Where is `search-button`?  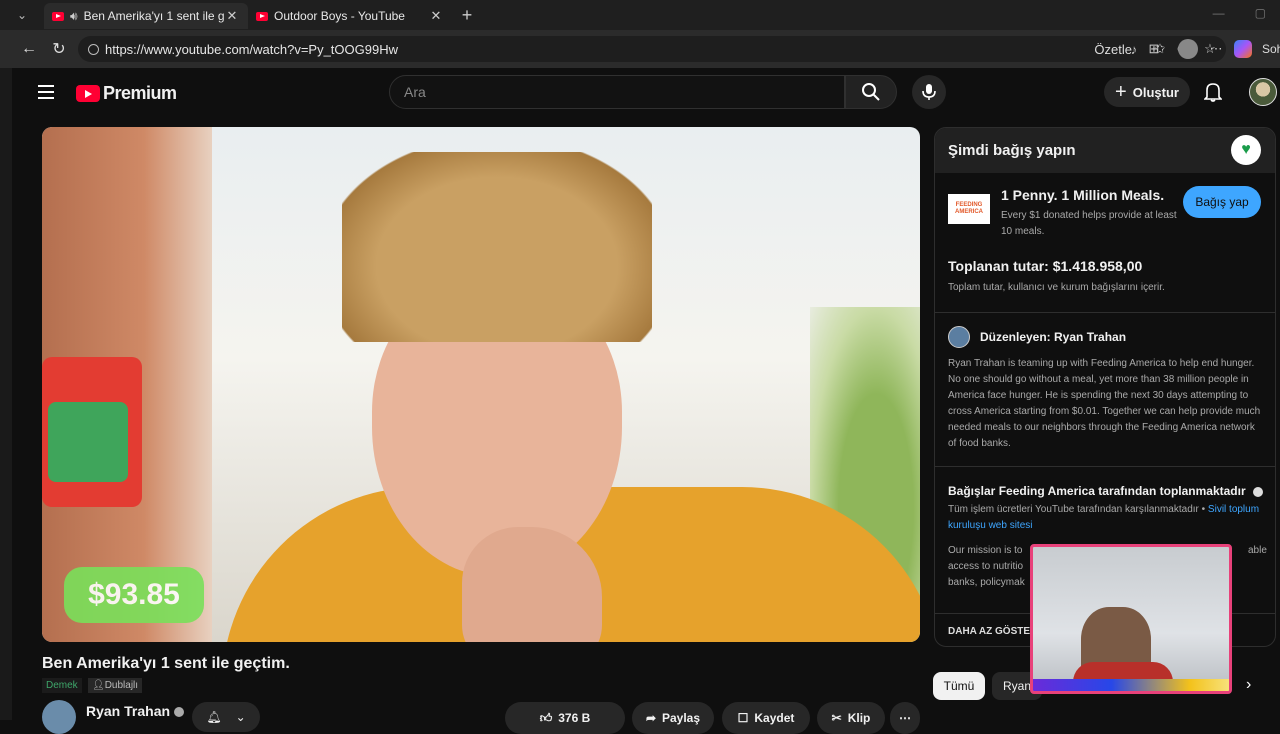 search-button is located at coordinates (871, 92).